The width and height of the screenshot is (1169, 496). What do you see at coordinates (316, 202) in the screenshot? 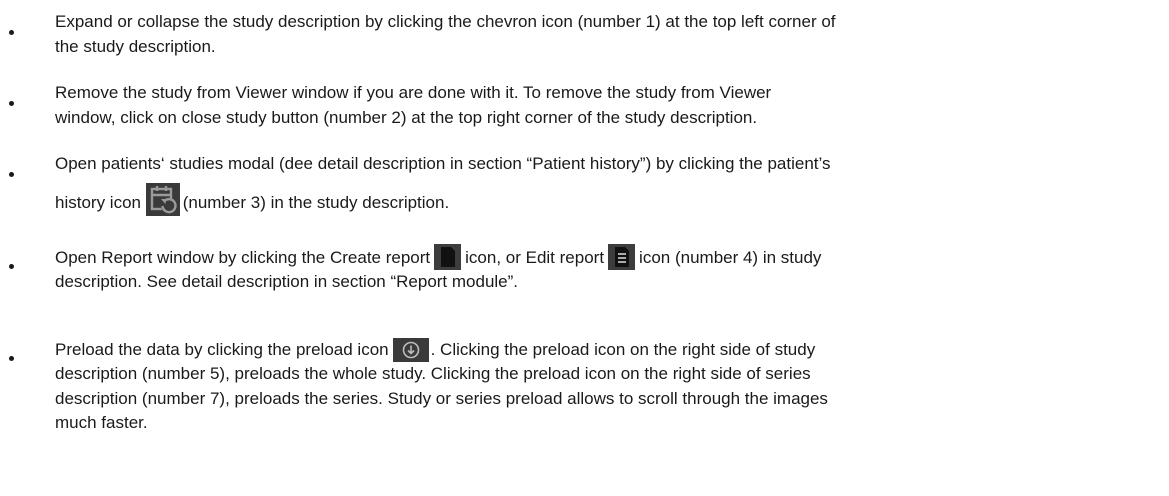
I see `bullet-fragment: (number 3) in the study description.` at bounding box center [316, 202].